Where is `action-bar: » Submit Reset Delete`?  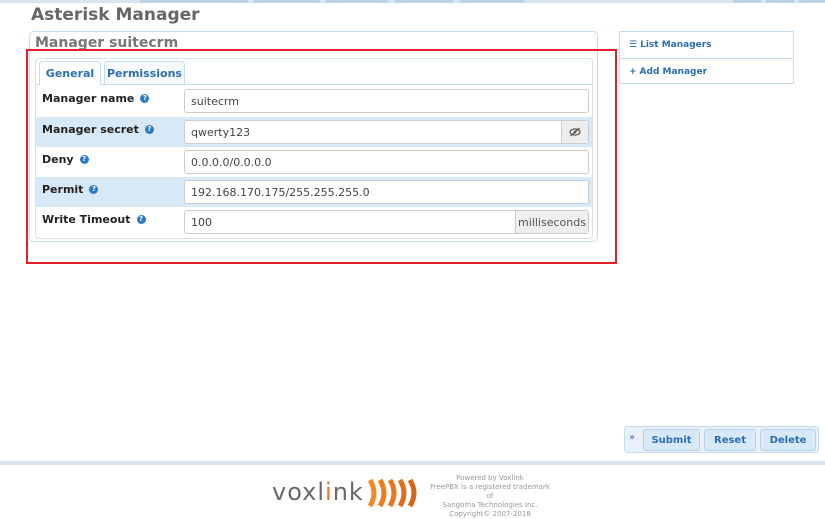
action-bar: » Submit Reset Delete is located at coordinates (721, 439).